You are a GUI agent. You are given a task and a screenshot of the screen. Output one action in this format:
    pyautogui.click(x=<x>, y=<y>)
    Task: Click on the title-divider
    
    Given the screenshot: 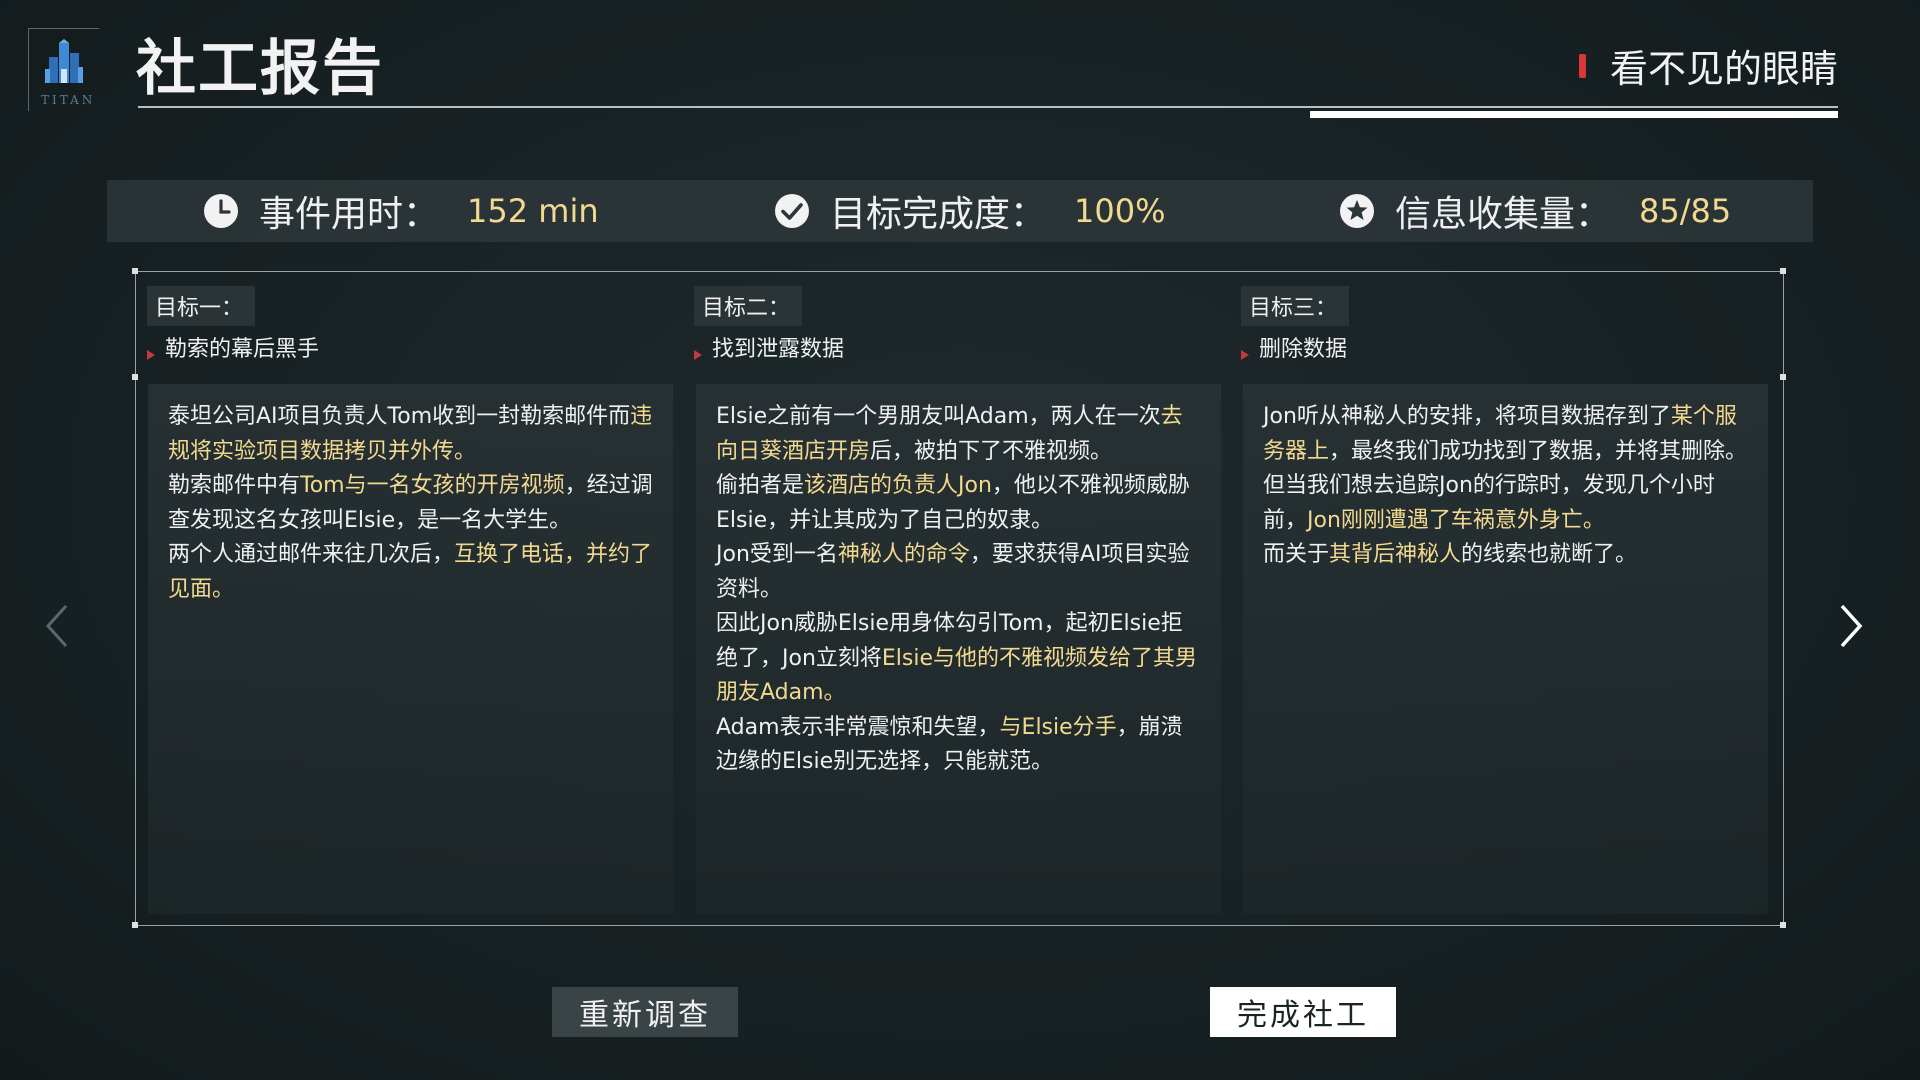 What is the action you would take?
    pyautogui.click(x=988, y=107)
    